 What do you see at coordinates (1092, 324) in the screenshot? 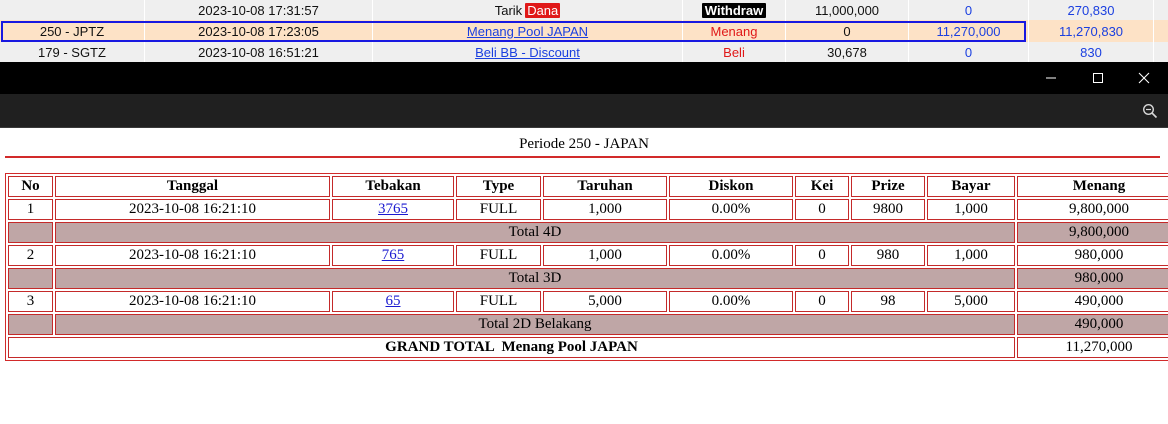
I see `subtotal-value: 490,000` at bounding box center [1092, 324].